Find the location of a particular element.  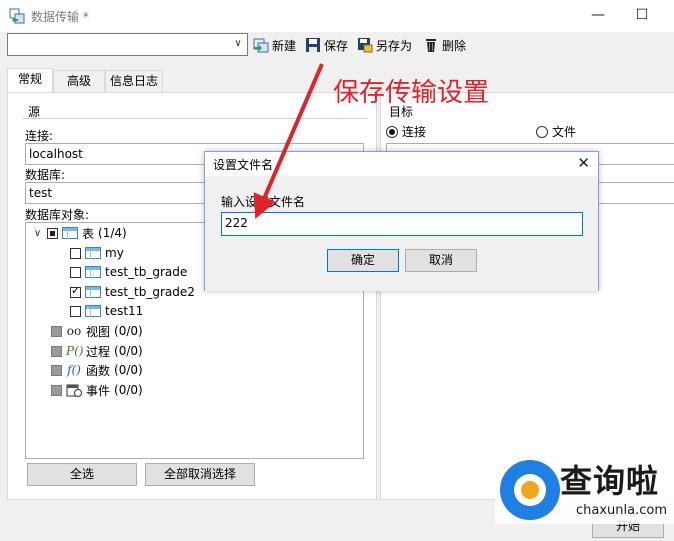

watermark-logo-dot is located at coordinates (530, 490).